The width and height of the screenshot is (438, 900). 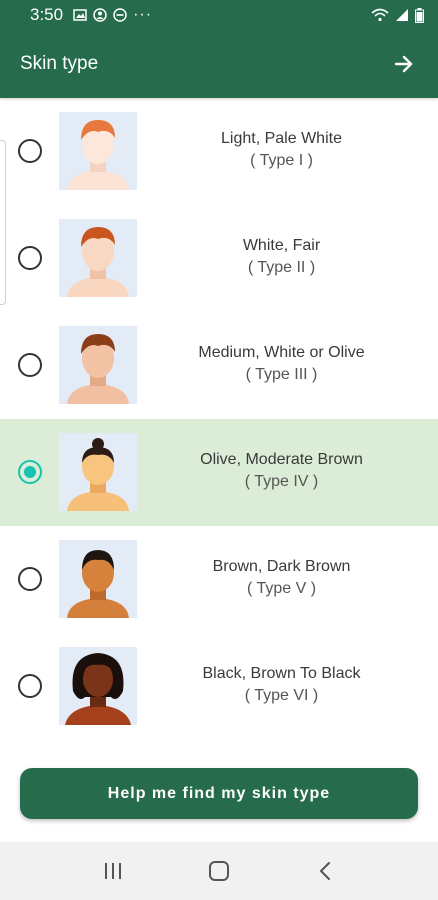 I want to click on skin-type-option: Medium, White or Olive ( Type III ), so click(x=219, y=365).